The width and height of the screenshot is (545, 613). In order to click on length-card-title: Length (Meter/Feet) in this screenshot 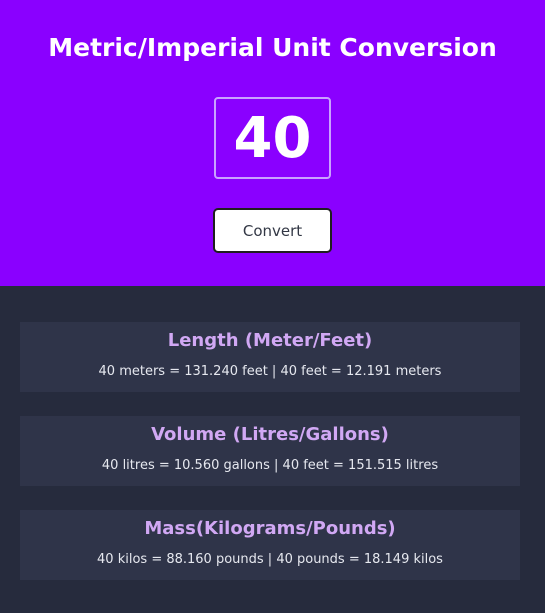, I will do `click(270, 340)`.